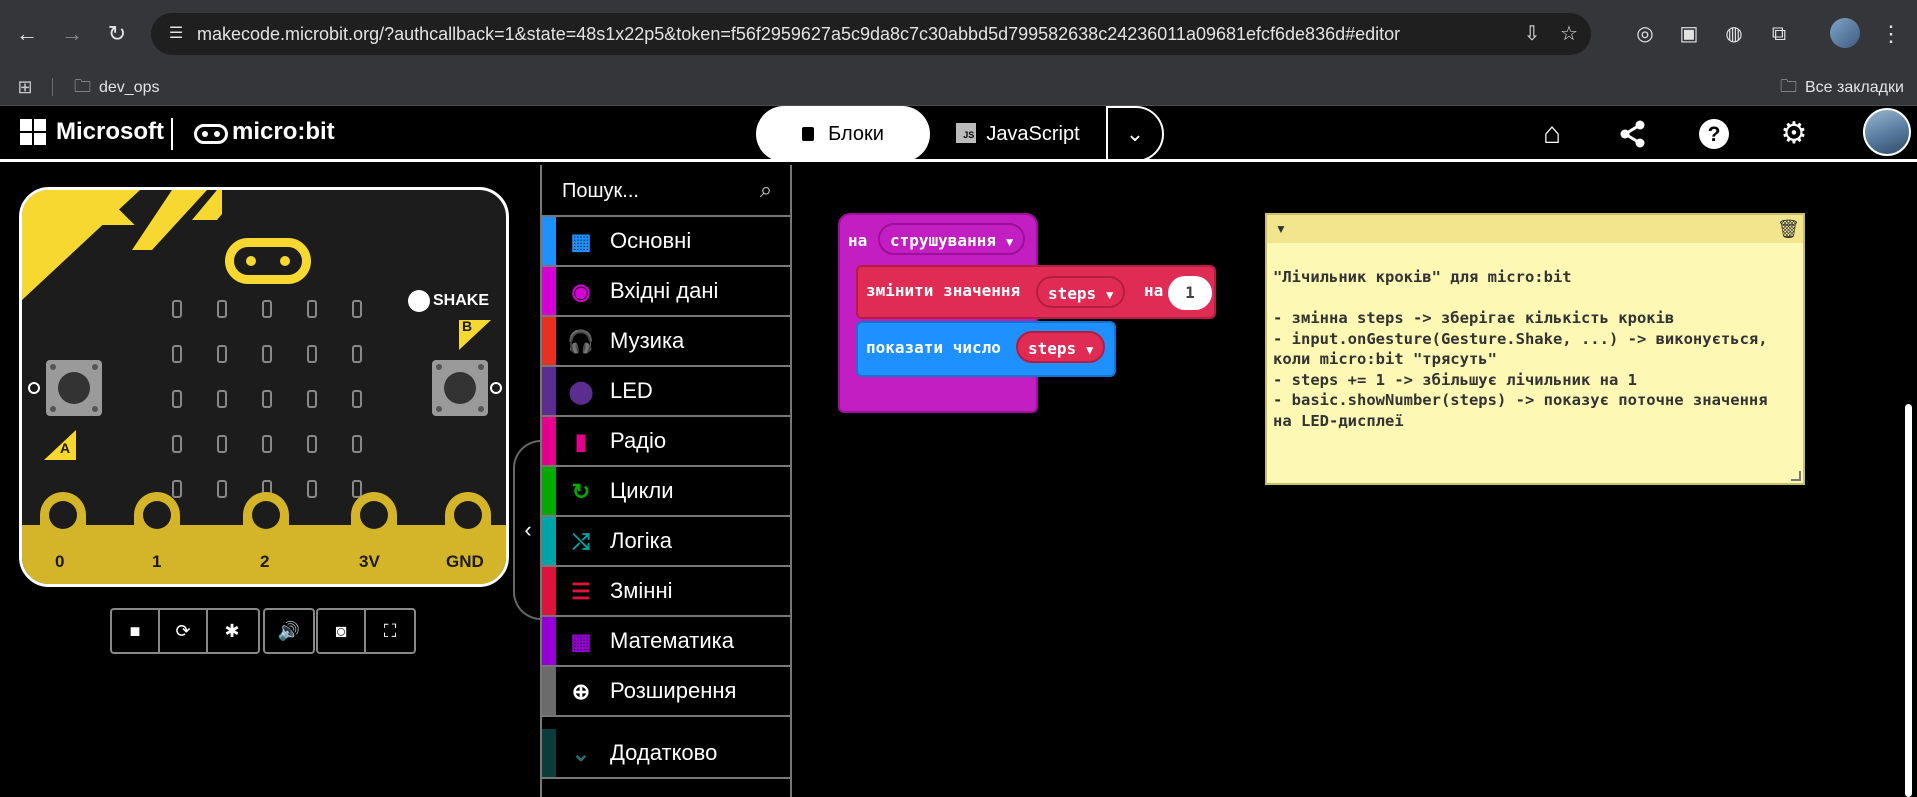  Describe the element at coordinates (581, 491) in the screenshot. I see `refresh-icon: ↻` at that location.